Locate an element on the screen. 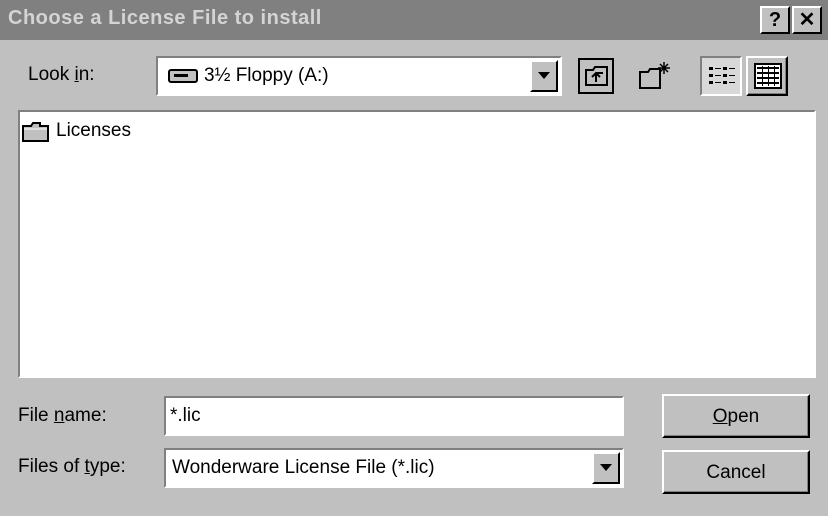 Image resolution: width=828 pixels, height=516 pixels. file-name-value: *.lic is located at coordinates (185, 415).